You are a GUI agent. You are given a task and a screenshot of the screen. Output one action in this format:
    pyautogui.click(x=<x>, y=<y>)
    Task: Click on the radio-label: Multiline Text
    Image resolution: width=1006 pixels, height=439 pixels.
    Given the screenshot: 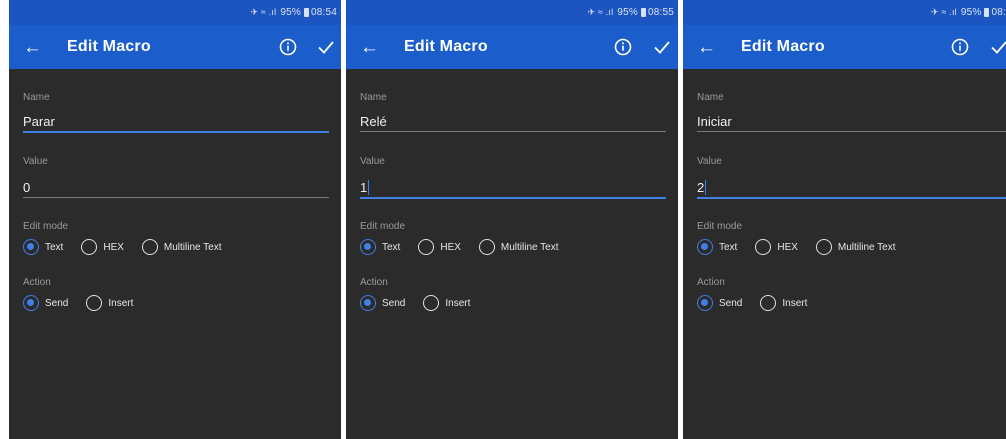 What is the action you would take?
    pyautogui.click(x=192, y=247)
    